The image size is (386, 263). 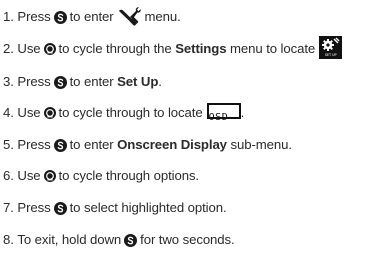 I want to click on step-text: menu to locate, so click(x=273, y=48).